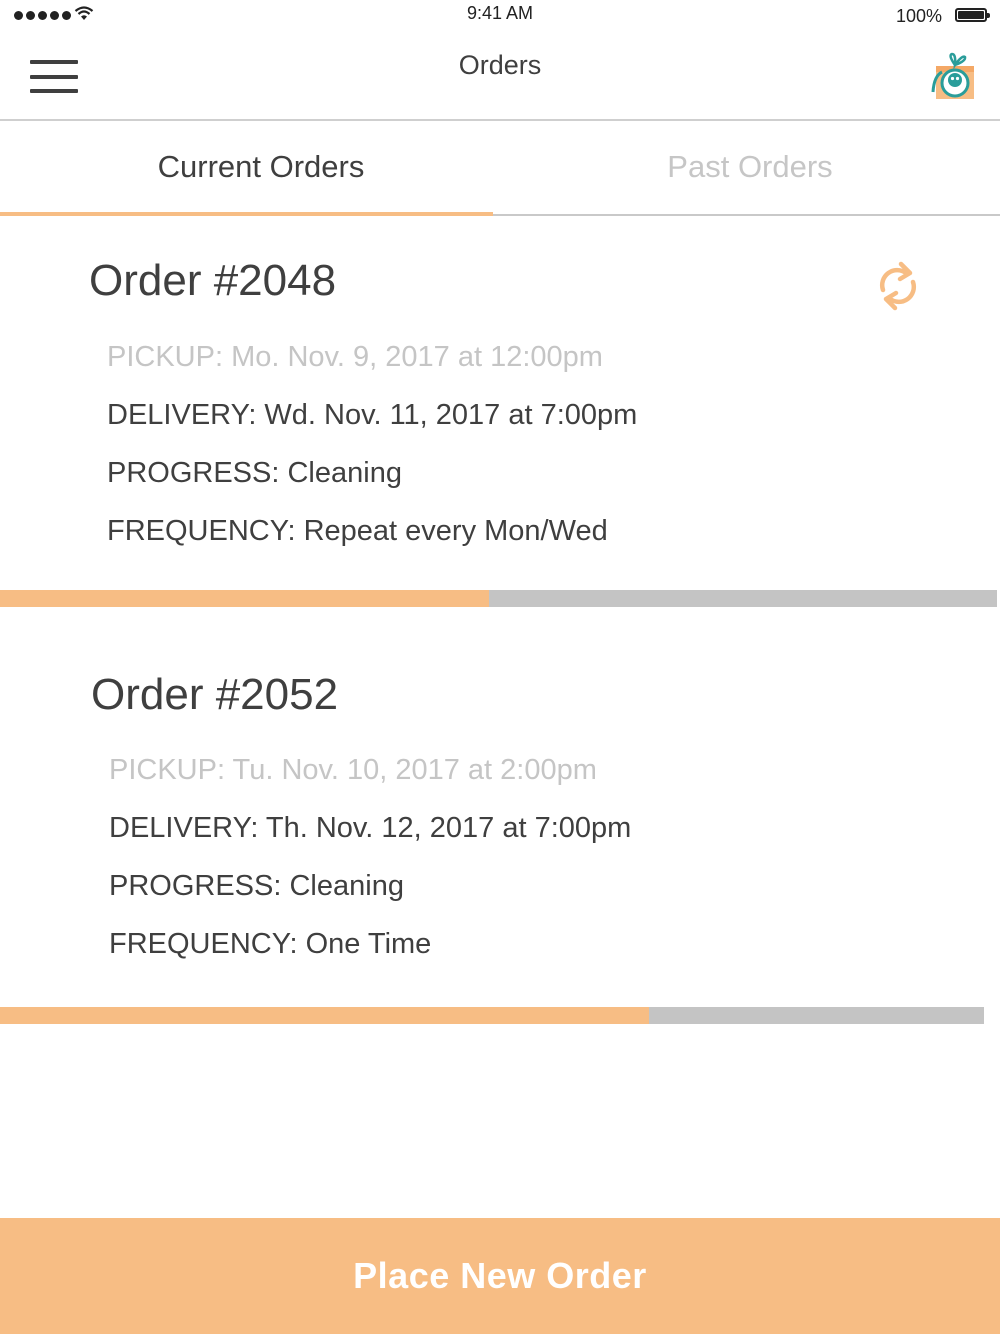 This screenshot has height=1334, width=1000. Describe the element at coordinates (353, 770) in the screenshot. I see `order-pickup: PICKUP: Tu. Nov. 10, 2017 at 2:00pm` at that location.